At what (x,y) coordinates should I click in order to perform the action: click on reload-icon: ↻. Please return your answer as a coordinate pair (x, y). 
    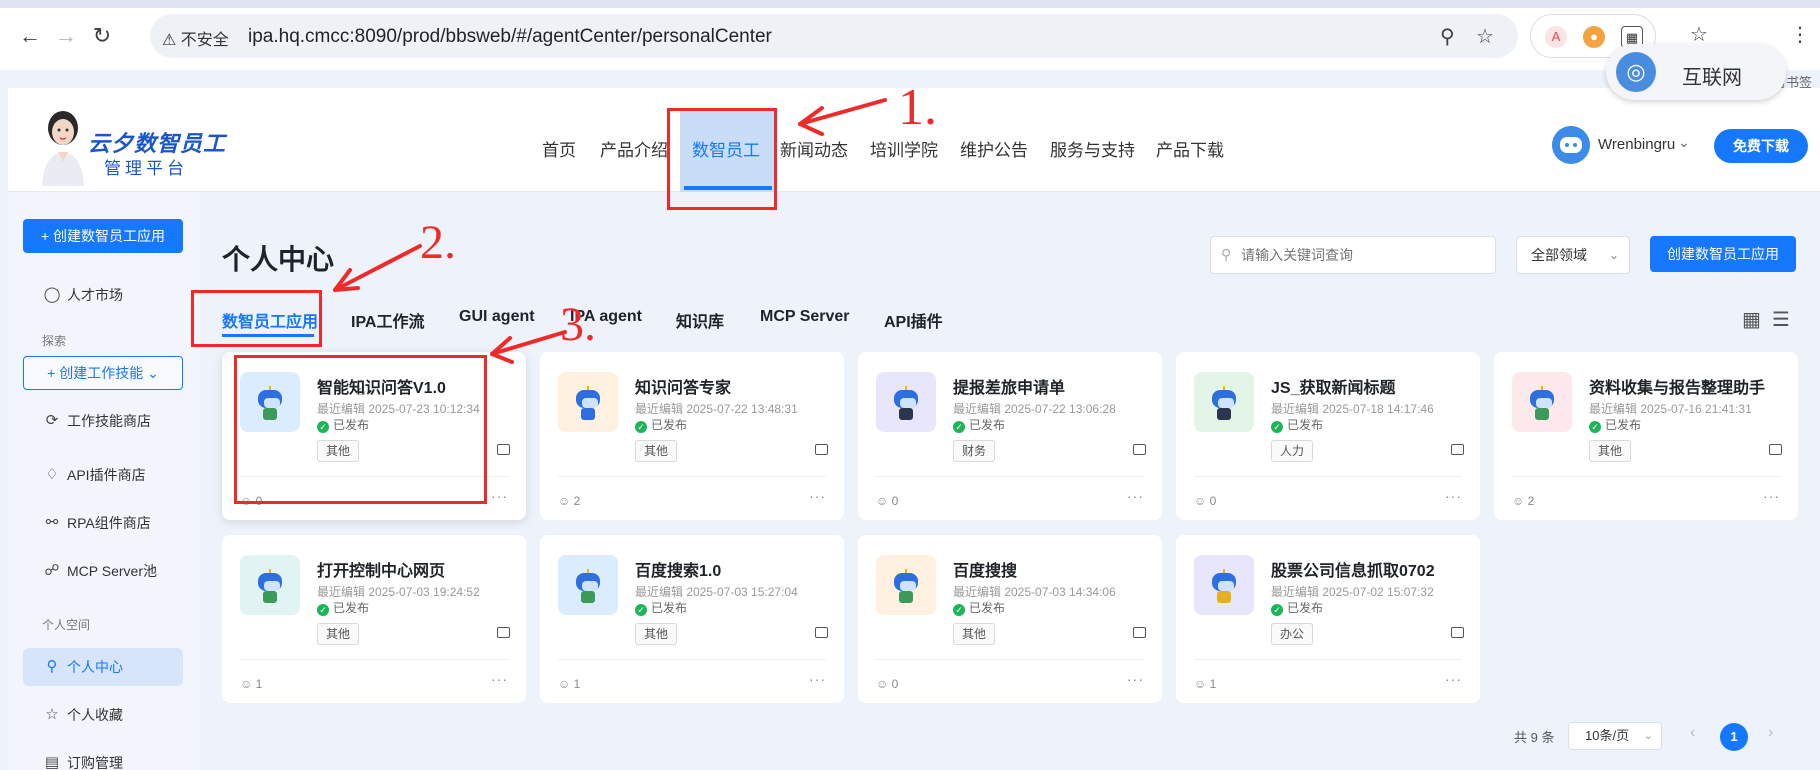
    Looking at the image, I should click on (102, 36).